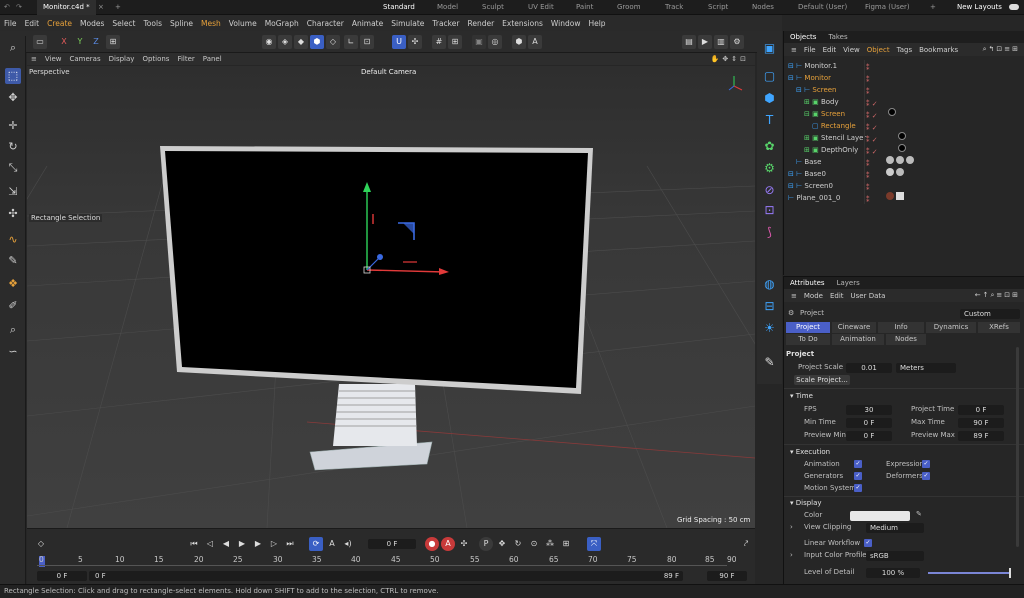 The height and width of the screenshot is (598, 1024). Describe the element at coordinates (906, 66) in the screenshot. I see `tree-row: ⊟ ⊢ Monitor.1` at that location.